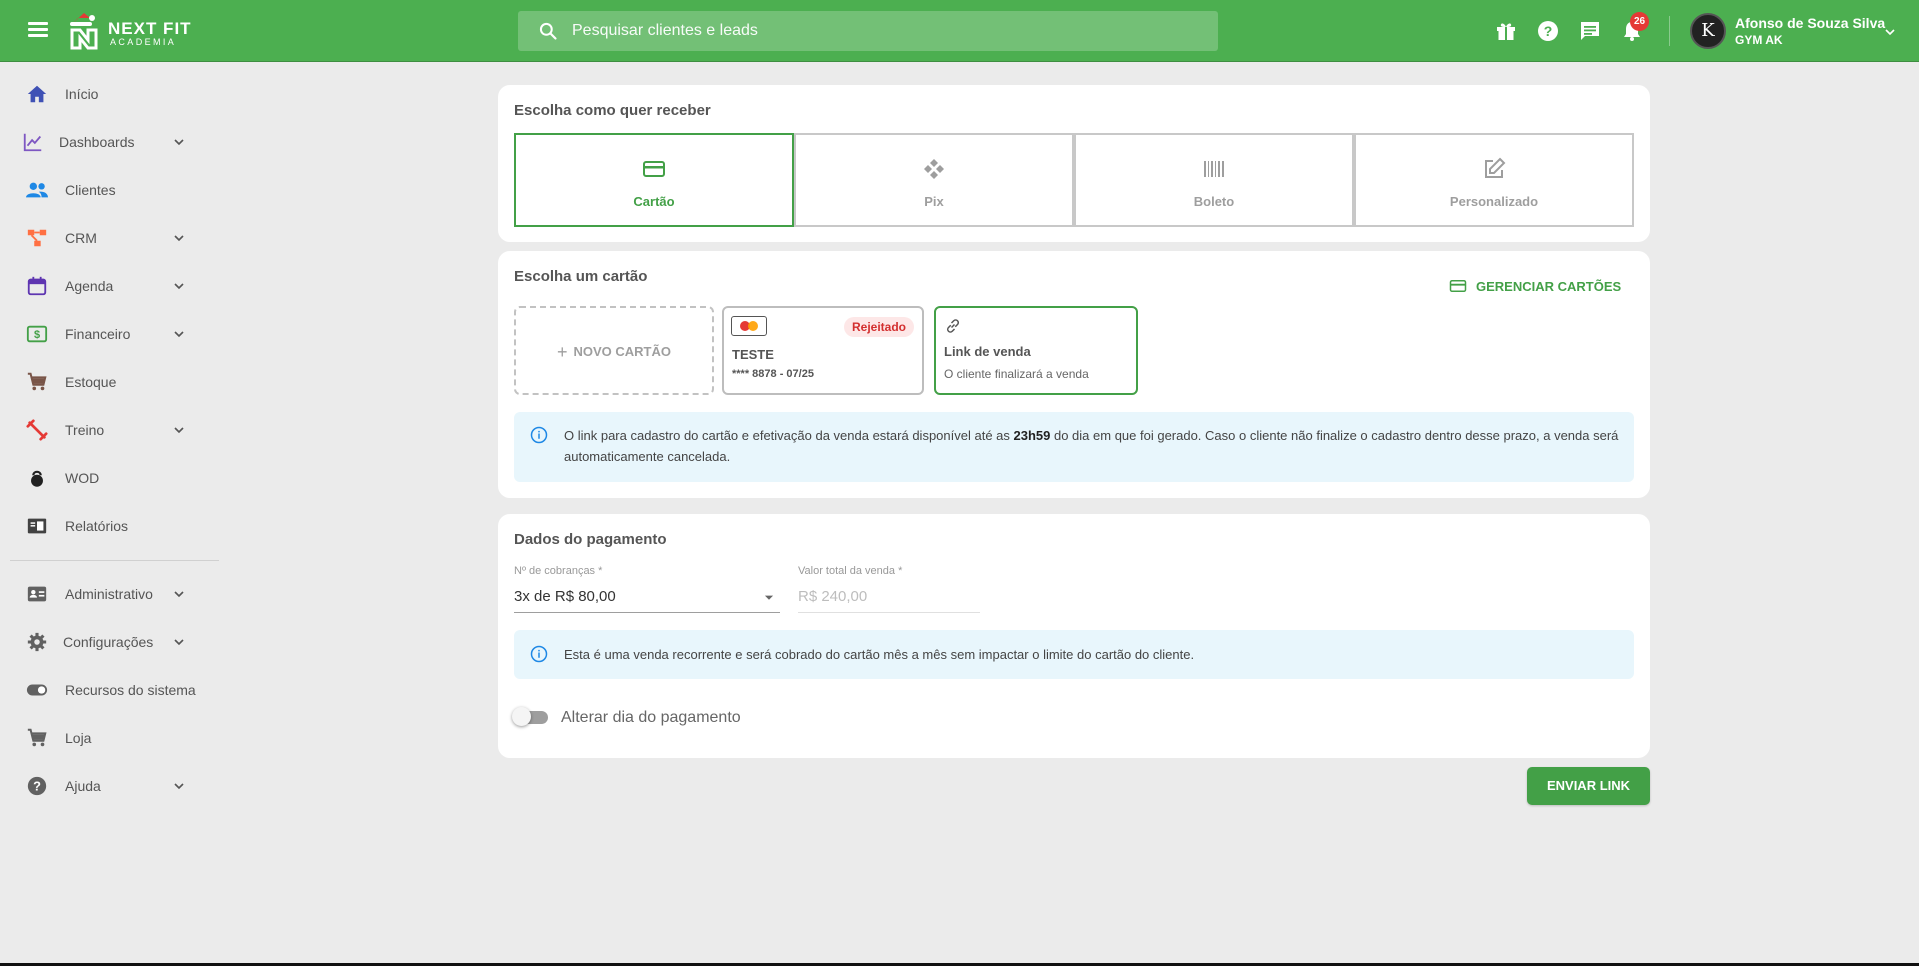 The width and height of the screenshot is (1919, 966). What do you see at coordinates (889, 612) in the screenshot?
I see `total-underline` at bounding box center [889, 612].